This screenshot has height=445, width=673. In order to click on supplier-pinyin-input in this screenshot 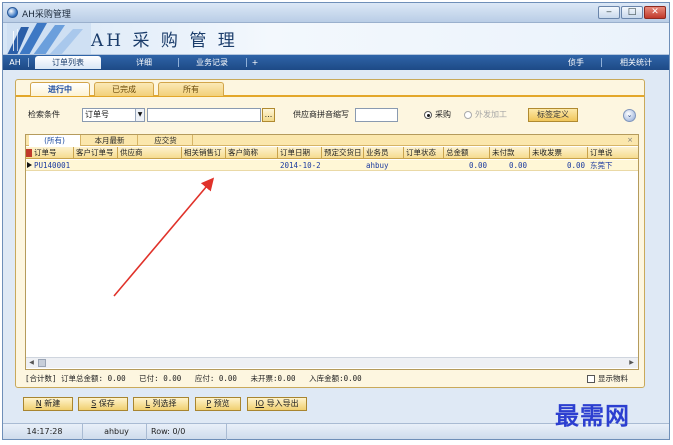, I will do `click(376, 115)`.